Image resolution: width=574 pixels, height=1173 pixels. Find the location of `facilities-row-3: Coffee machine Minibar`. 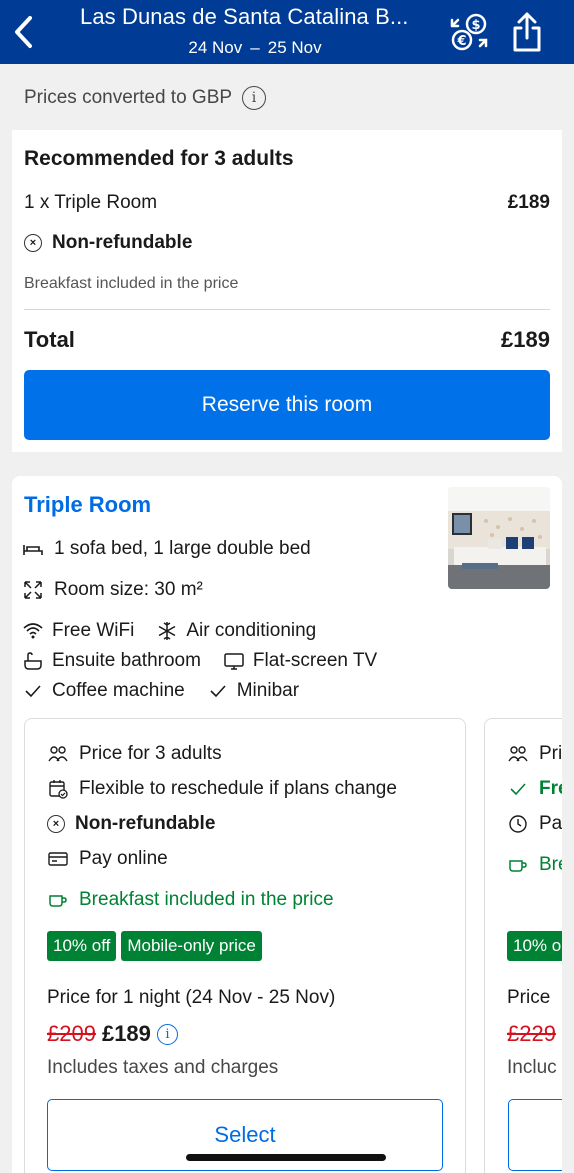

facilities-row-3: Coffee machine Minibar is located at coordinates (166, 691).